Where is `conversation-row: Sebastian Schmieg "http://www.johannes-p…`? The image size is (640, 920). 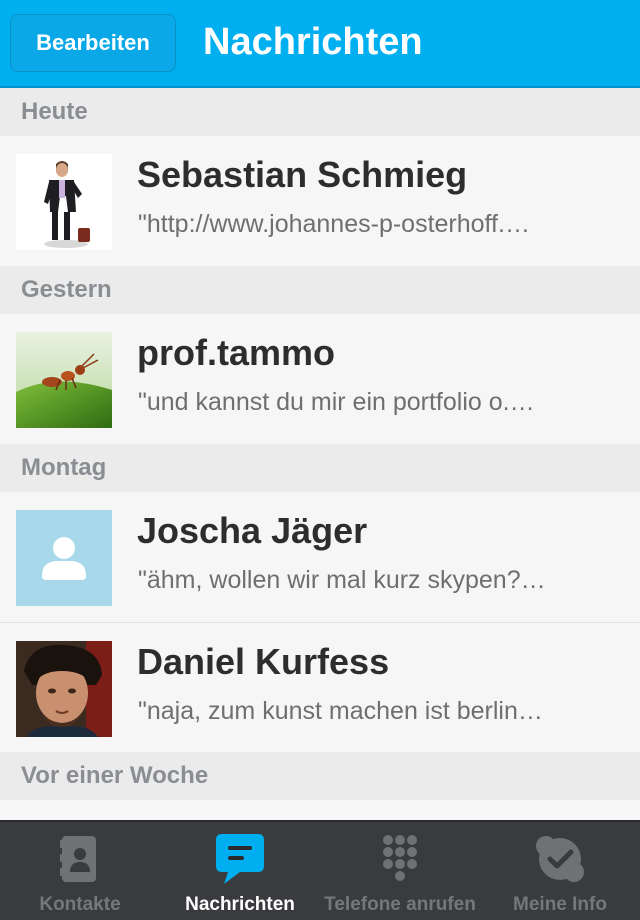 conversation-row: Sebastian Schmieg "http://www.johannes-p… is located at coordinates (320, 201).